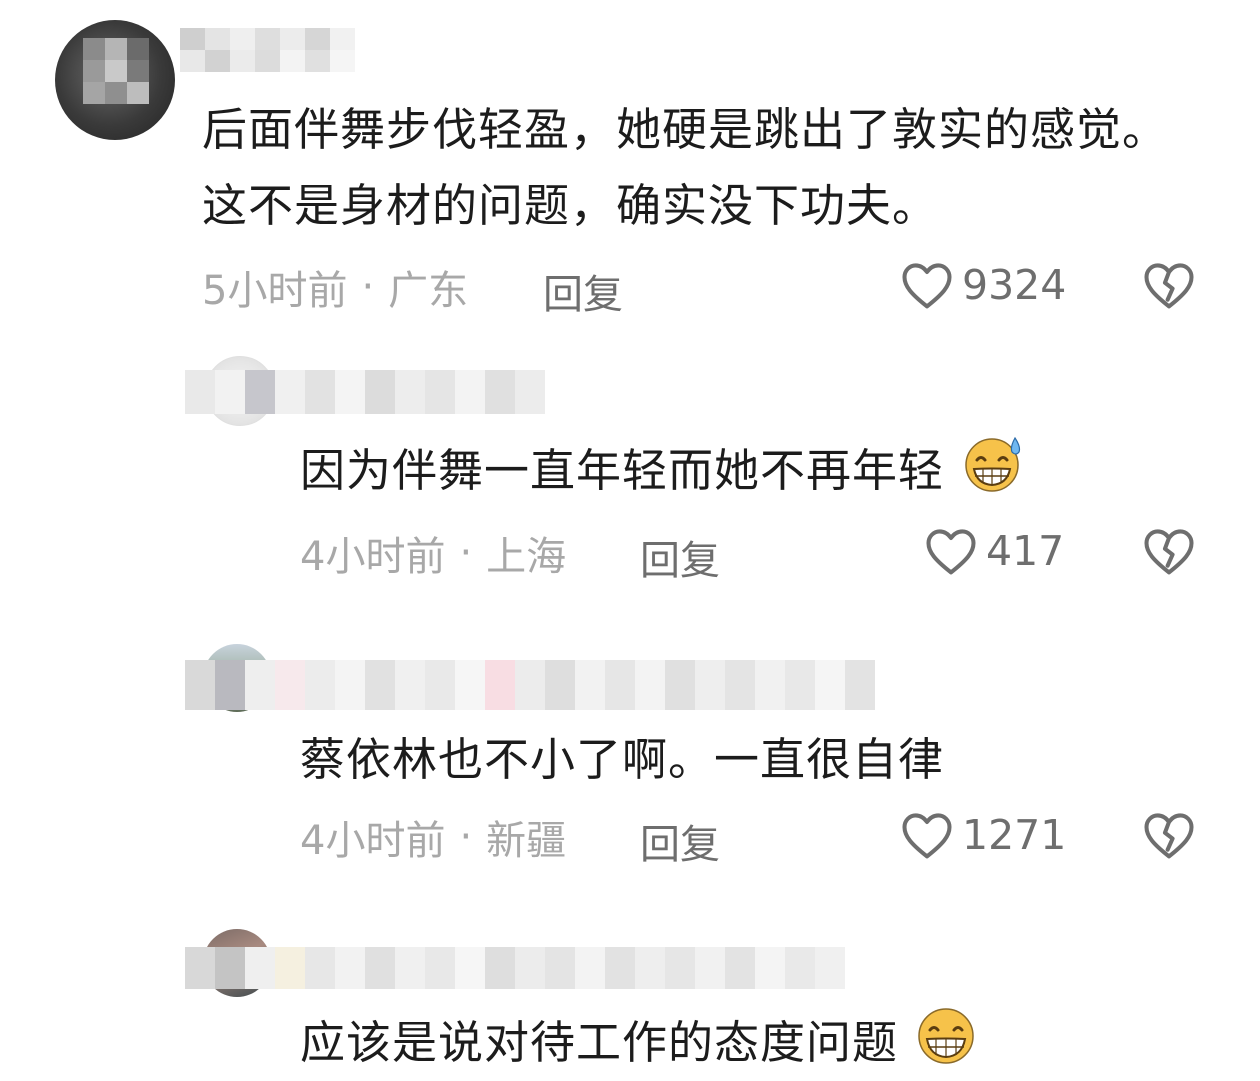 The width and height of the screenshot is (1260, 1081). Describe the element at coordinates (428, 291) in the screenshot. I see `comment-location: 广东` at that location.